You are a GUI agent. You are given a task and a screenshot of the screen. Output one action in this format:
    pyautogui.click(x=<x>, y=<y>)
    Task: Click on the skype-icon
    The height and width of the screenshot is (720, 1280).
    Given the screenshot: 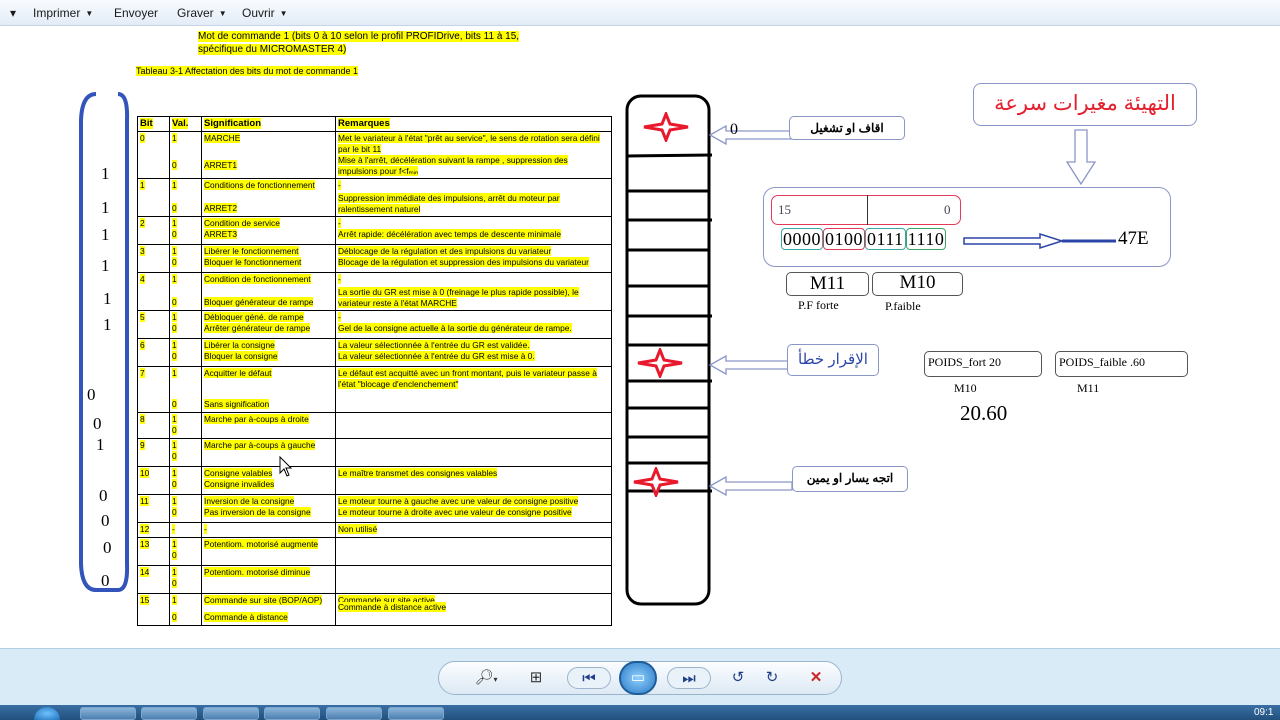 What is the action you would take?
    pyautogui.click(x=292, y=713)
    